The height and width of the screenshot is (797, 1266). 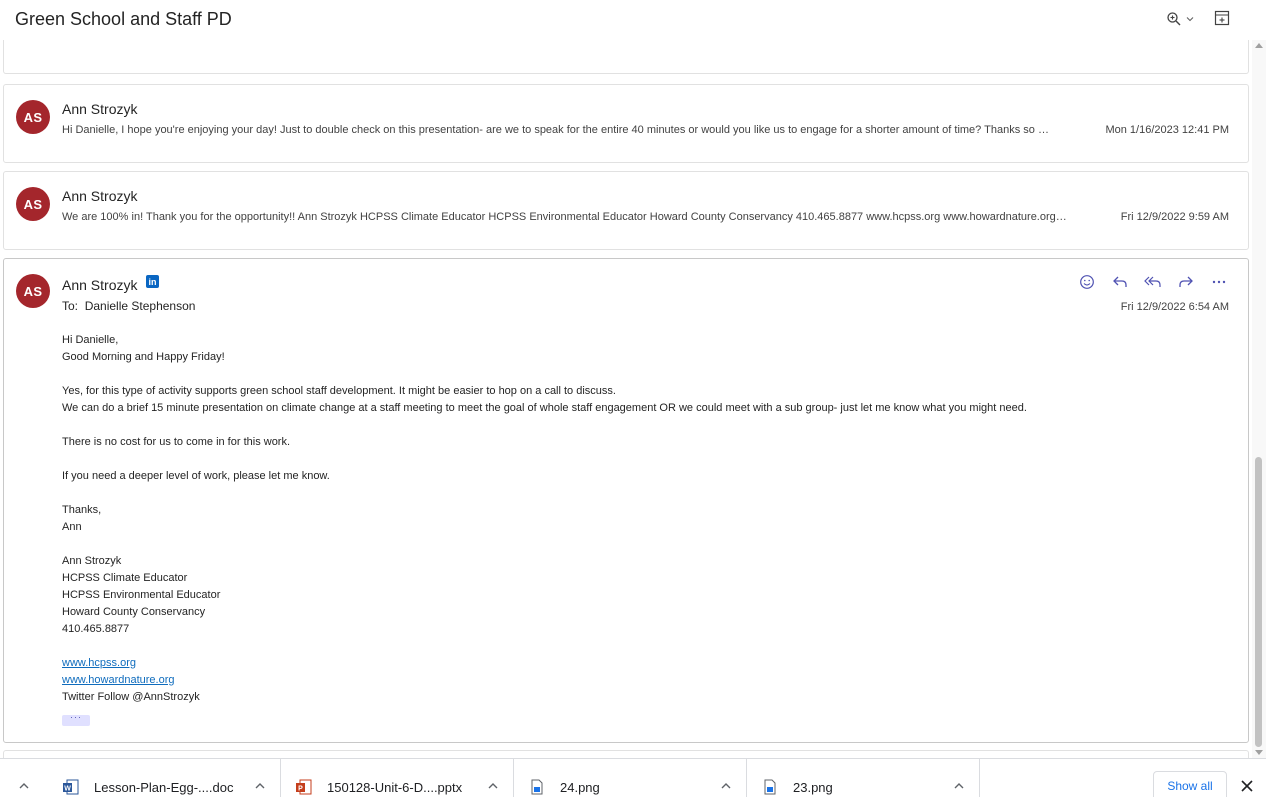 I want to click on signature-title: HCPSS Environmental Educator, so click(x=141, y=595).